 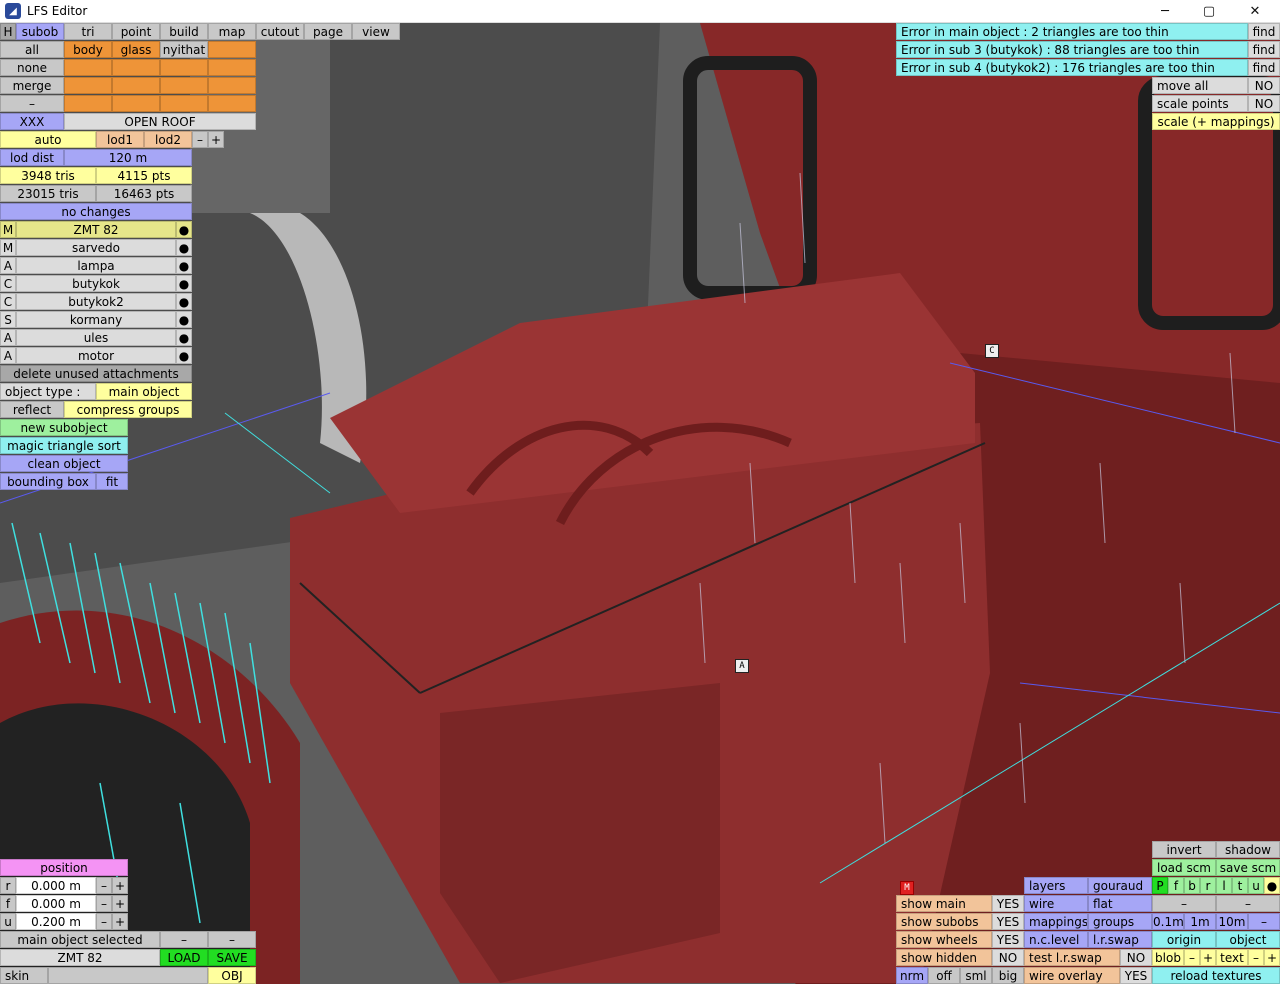 What do you see at coordinates (64, 427) in the screenshot?
I see `new-subobject-button: new subobject` at bounding box center [64, 427].